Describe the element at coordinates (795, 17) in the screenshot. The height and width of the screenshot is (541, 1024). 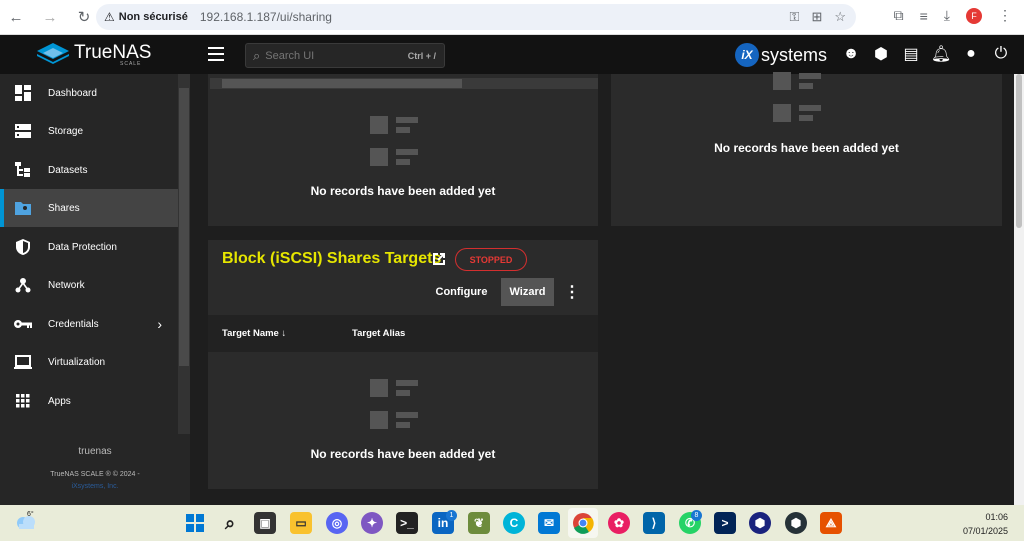
I see `password-key-icon: ⚿` at that location.